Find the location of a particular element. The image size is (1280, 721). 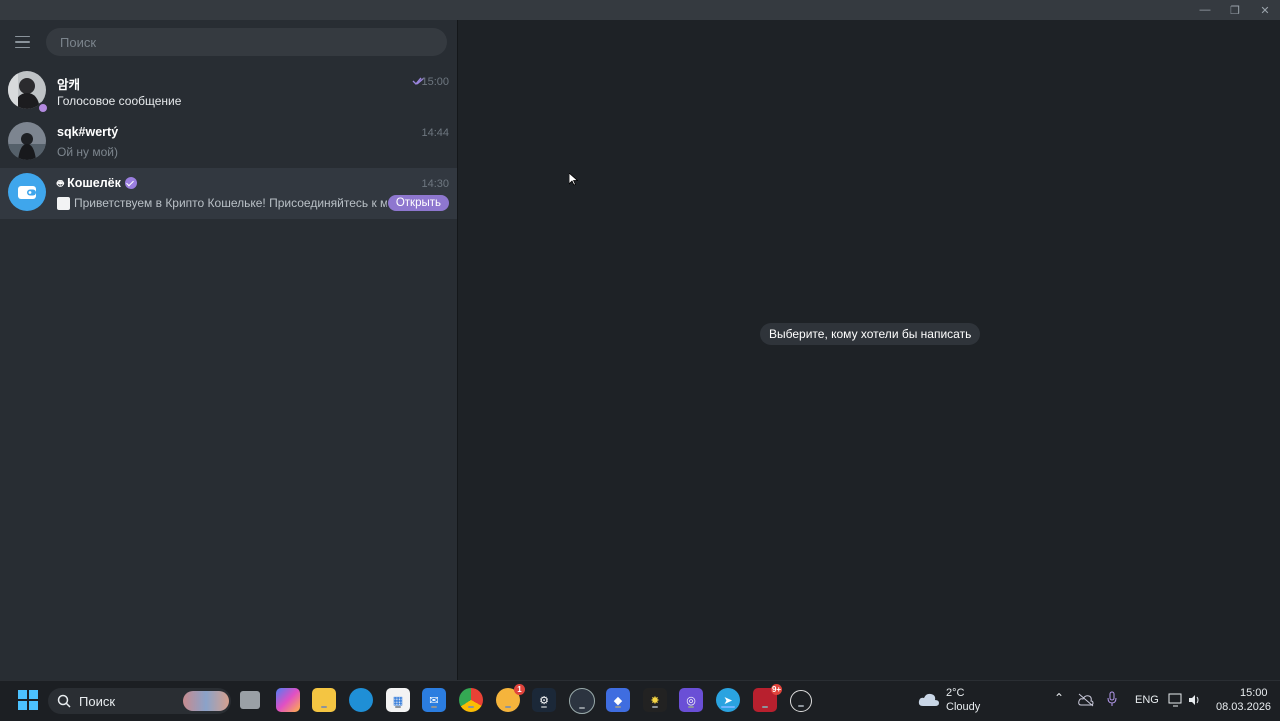

chat-time: 14:30 is located at coordinates (435, 184).